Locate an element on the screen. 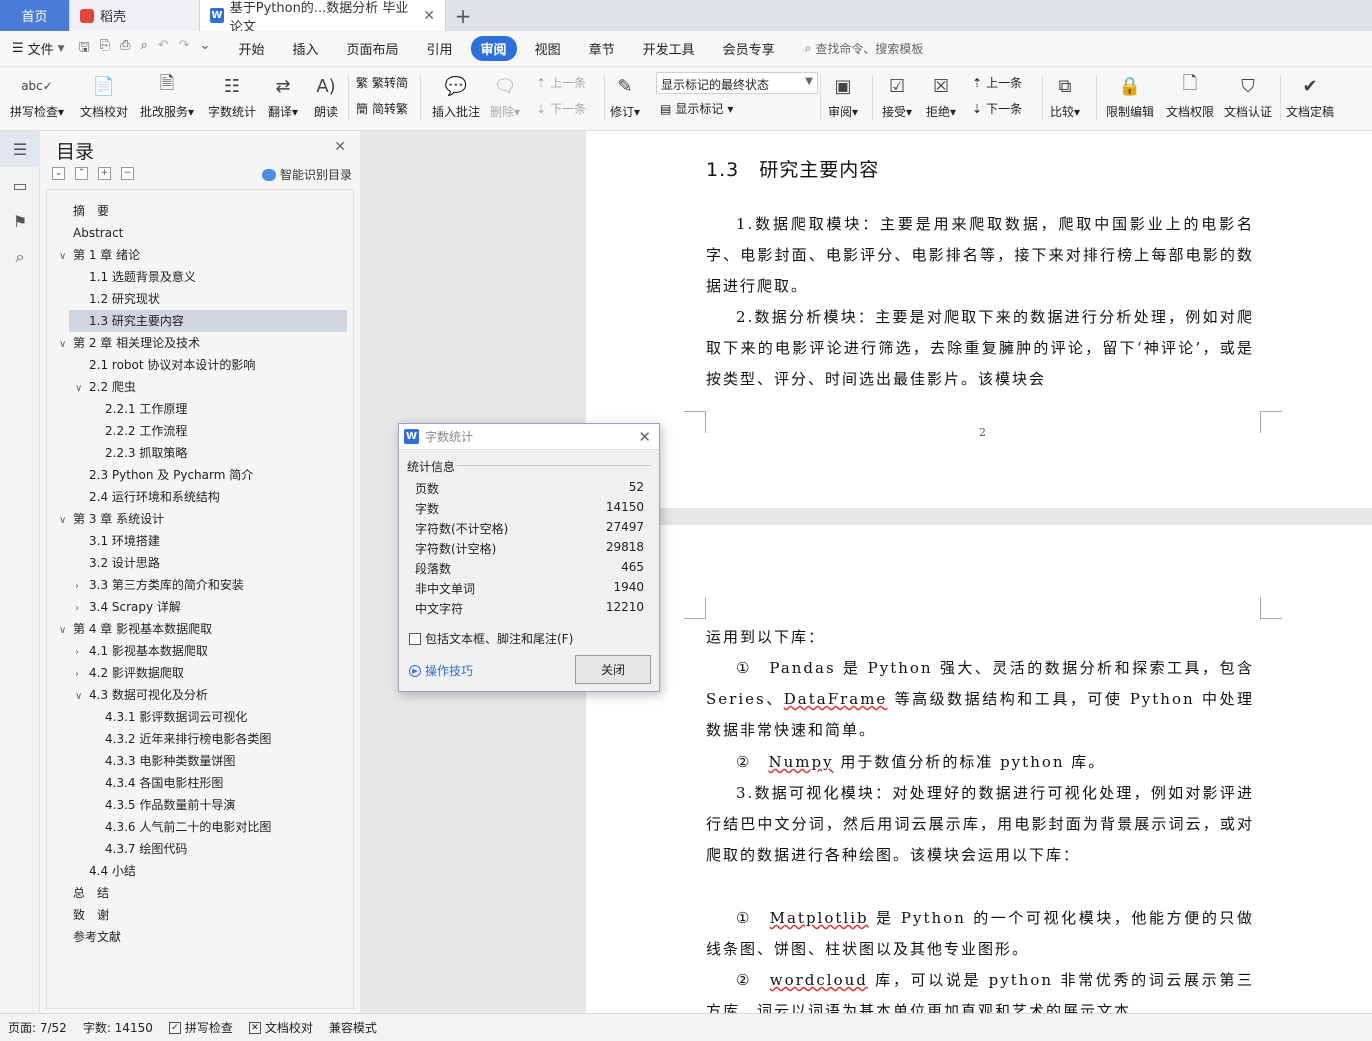  restrict-edit-button: 🔒 限制编辑 is located at coordinates (1130, 93).